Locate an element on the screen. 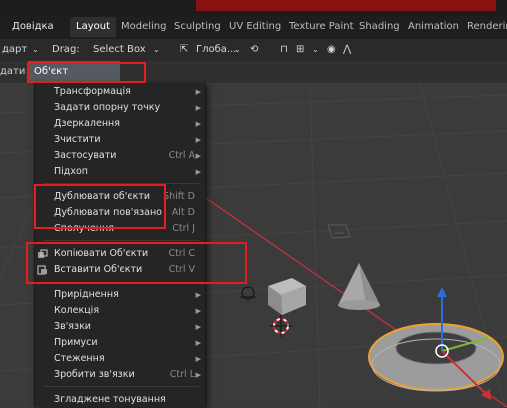  menu-item-collection: Колекція ▶ is located at coordinates (120, 311).